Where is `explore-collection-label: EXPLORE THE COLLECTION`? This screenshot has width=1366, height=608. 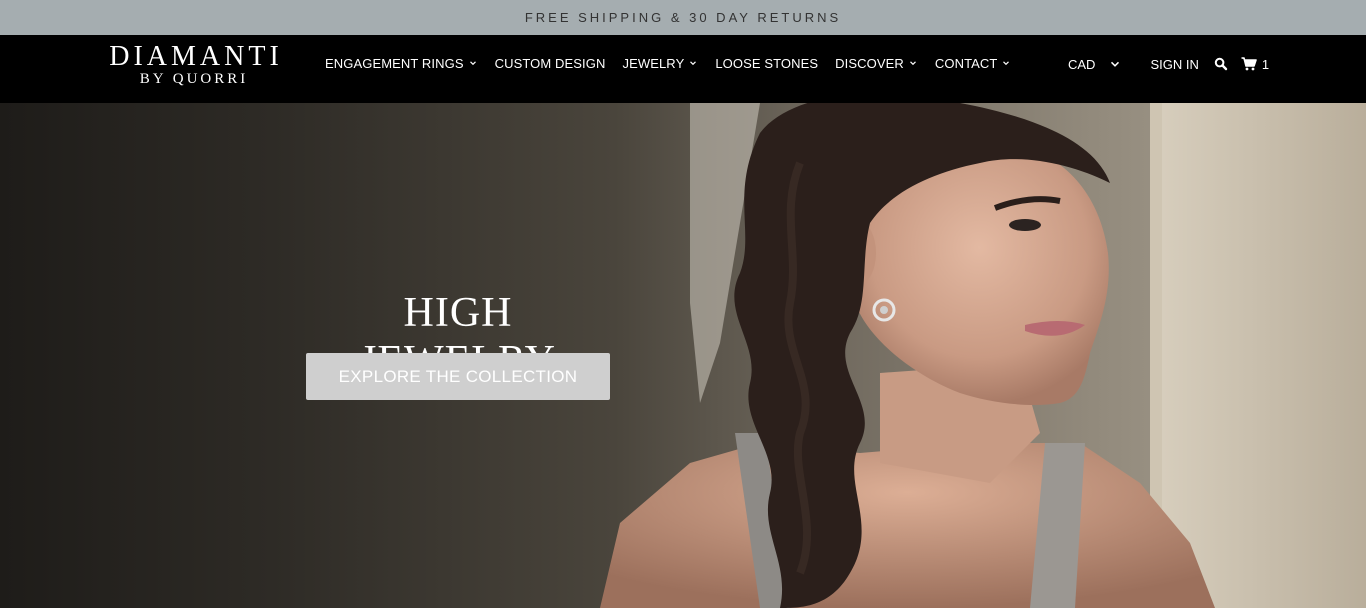 explore-collection-label: EXPLORE THE COLLECTION is located at coordinates (458, 376).